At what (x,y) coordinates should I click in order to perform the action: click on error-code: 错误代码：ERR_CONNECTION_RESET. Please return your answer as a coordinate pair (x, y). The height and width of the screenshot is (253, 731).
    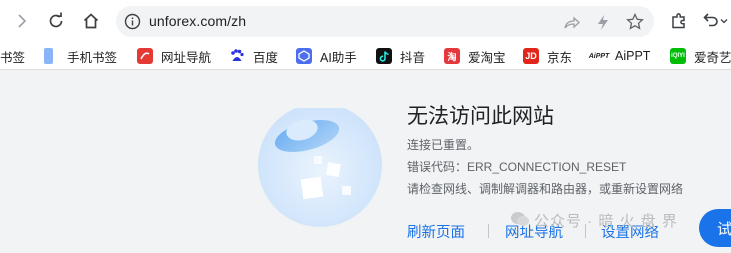
    Looking at the image, I should click on (517, 167).